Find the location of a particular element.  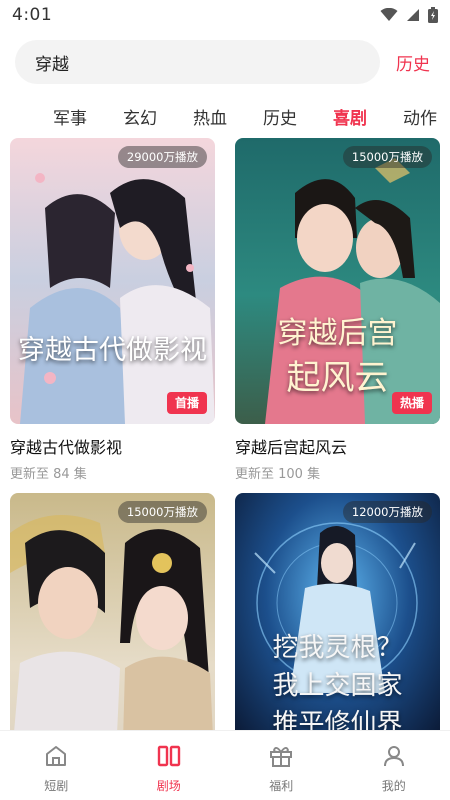

drama-poster: 挖我灵根？ 我上交国家 推平修仙界 12000万播放 is located at coordinates (337, 611).